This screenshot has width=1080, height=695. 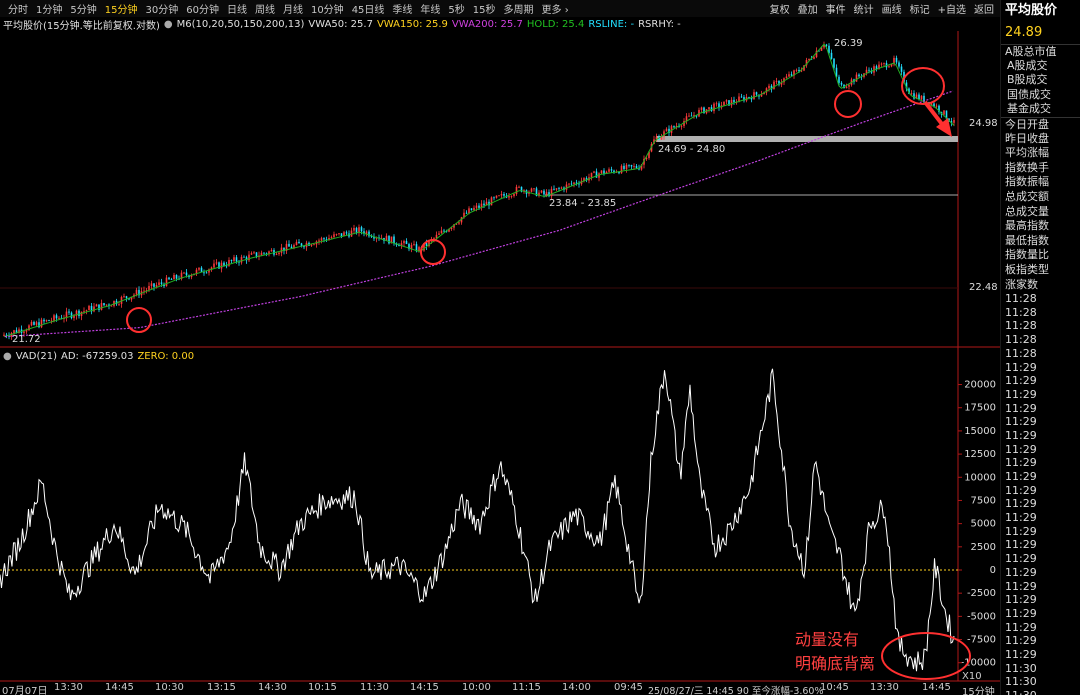 What do you see at coordinates (920, 8) in the screenshot?
I see `tool-button: 标记` at bounding box center [920, 8].